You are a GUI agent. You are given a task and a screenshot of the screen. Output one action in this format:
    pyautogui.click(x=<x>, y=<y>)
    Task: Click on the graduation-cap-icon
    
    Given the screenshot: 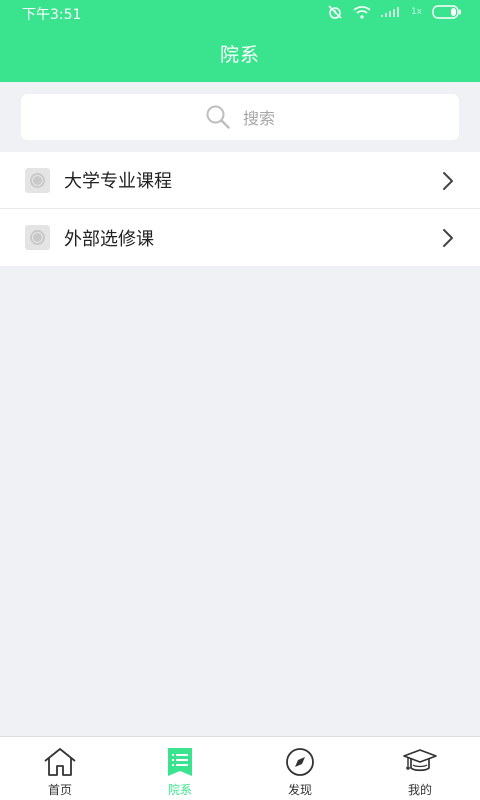 What is the action you would take?
    pyautogui.click(x=420, y=760)
    